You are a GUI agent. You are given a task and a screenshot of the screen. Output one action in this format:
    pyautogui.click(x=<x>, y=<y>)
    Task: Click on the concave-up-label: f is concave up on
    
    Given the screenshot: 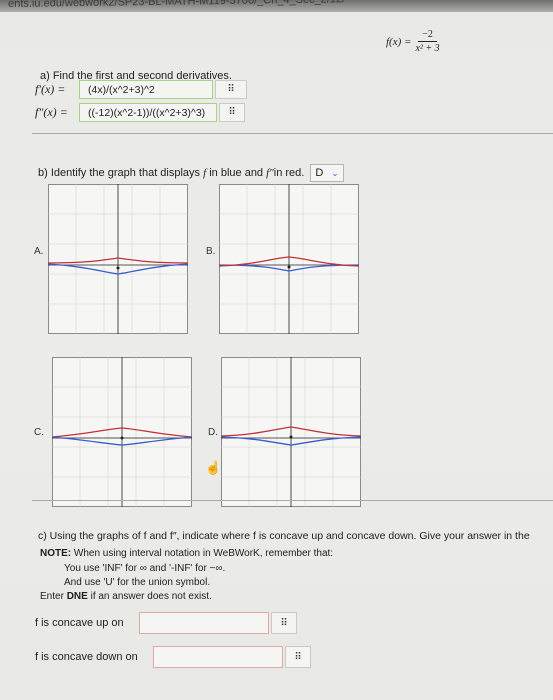 What is the action you would take?
    pyautogui.click(x=79, y=623)
    